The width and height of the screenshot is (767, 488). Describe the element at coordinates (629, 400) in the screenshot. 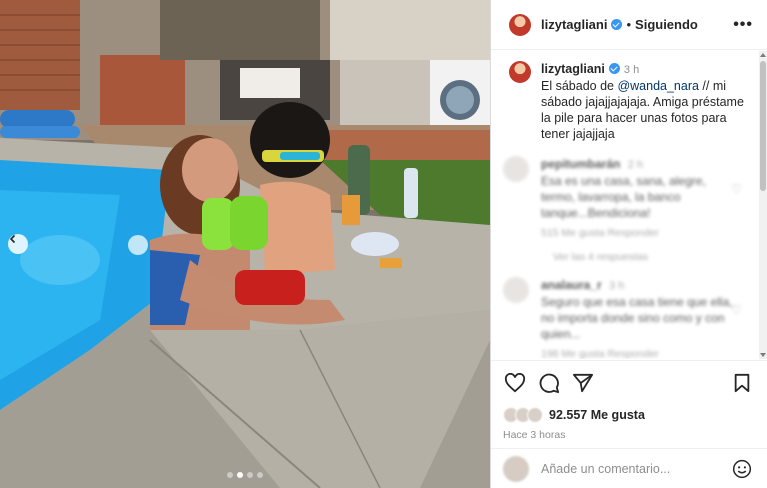

I see `post-actions: 92.557 Me gusta Hace 3 horas` at that location.